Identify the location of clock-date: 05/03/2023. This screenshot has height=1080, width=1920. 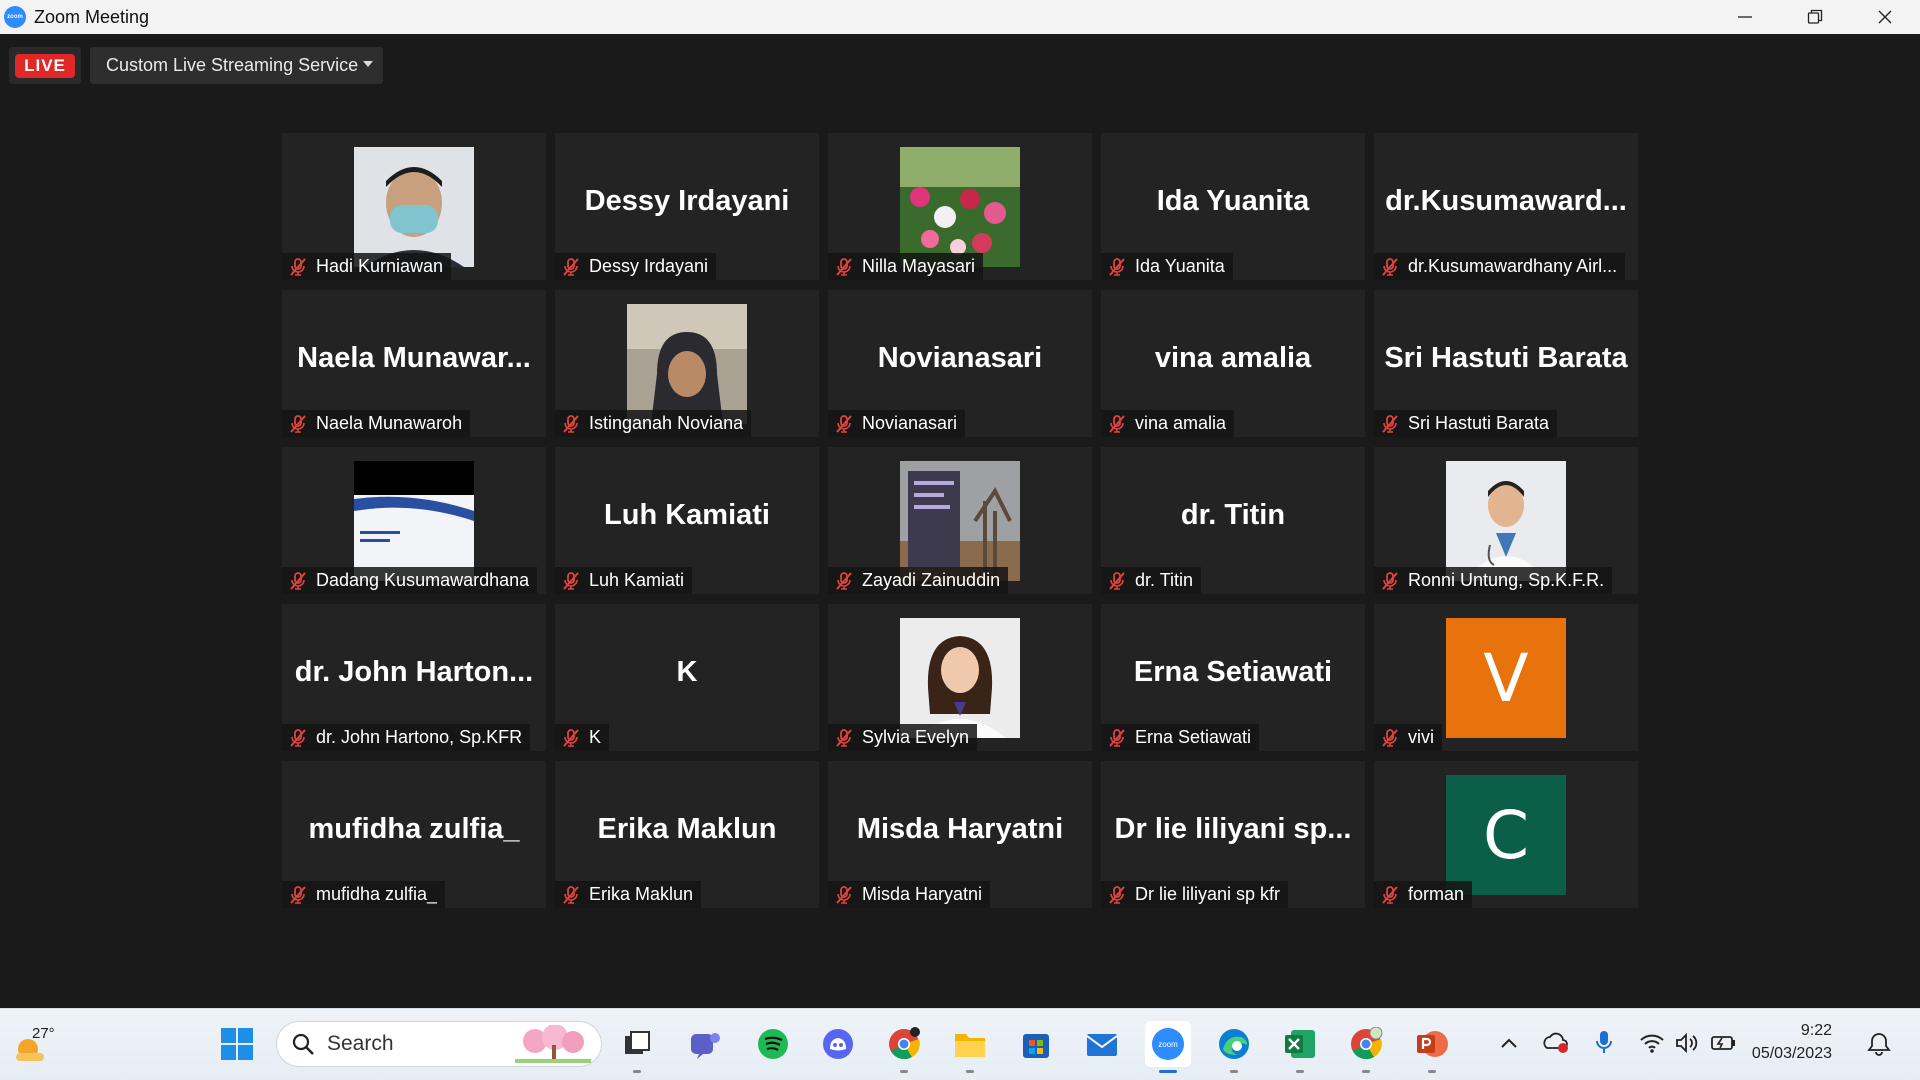
(1790, 1054).